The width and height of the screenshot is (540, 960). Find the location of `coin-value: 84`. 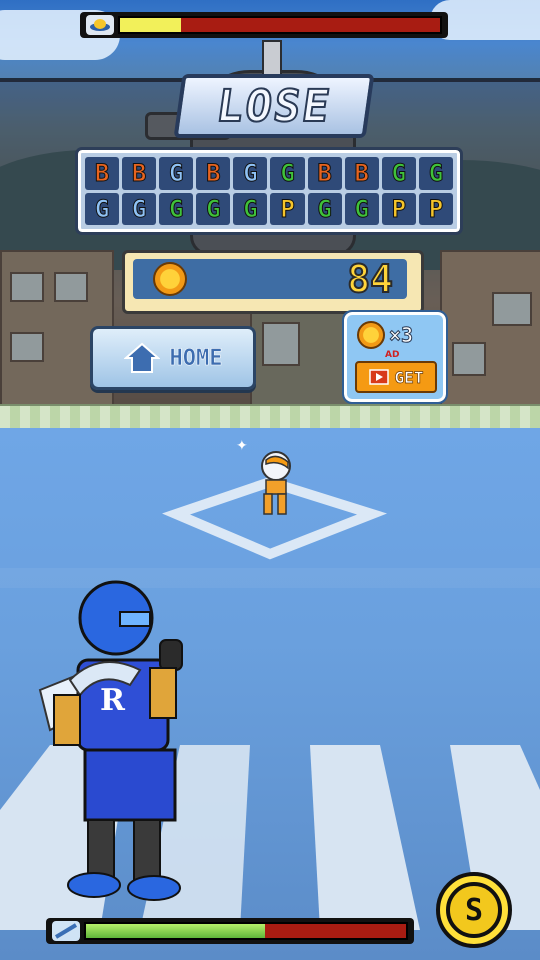

coin-value: 84 is located at coordinates (370, 279).